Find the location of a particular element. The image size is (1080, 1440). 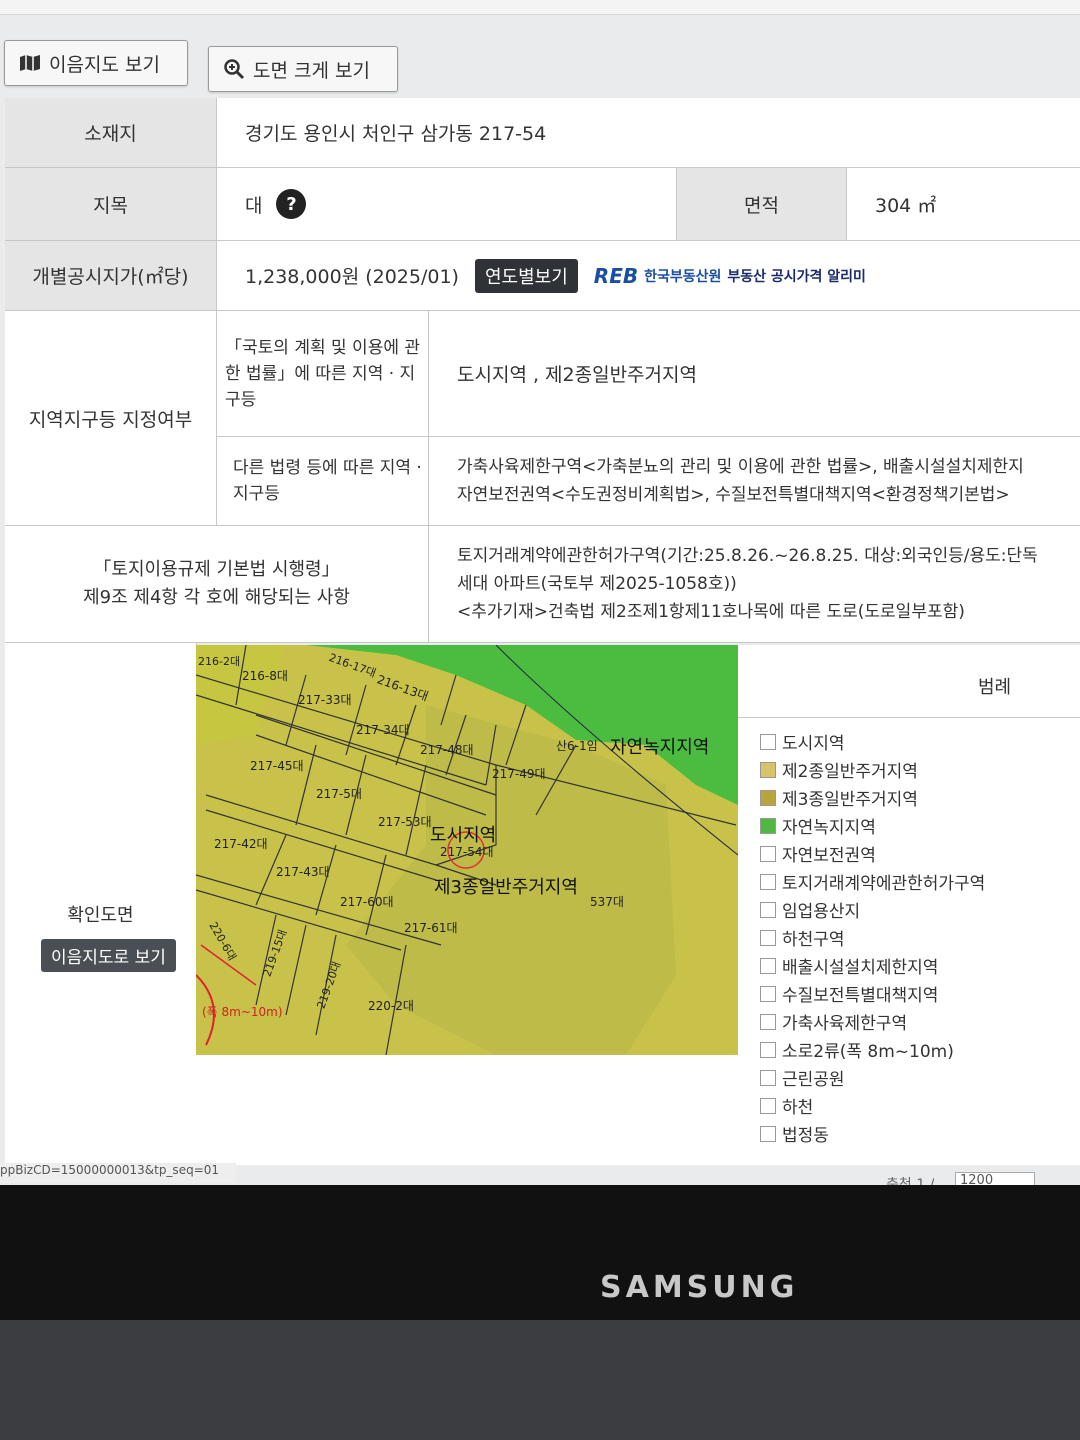

reb-org-name: 한국부동산원 is located at coordinates (683, 276).